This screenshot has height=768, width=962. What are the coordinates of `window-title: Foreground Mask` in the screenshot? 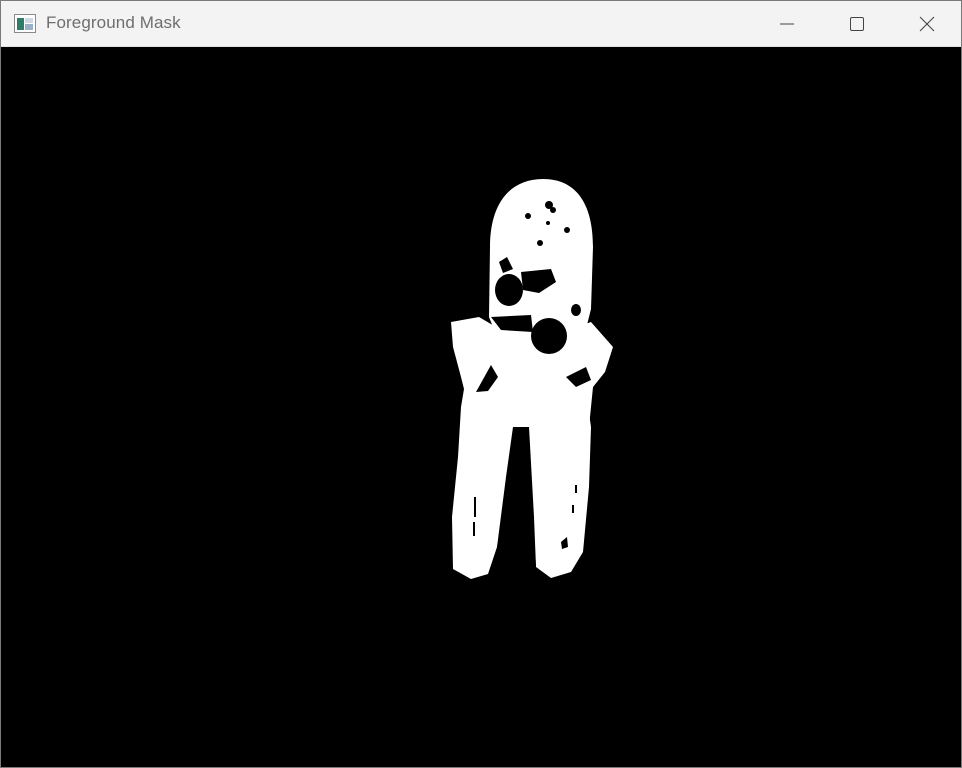 It's located at (113, 22).